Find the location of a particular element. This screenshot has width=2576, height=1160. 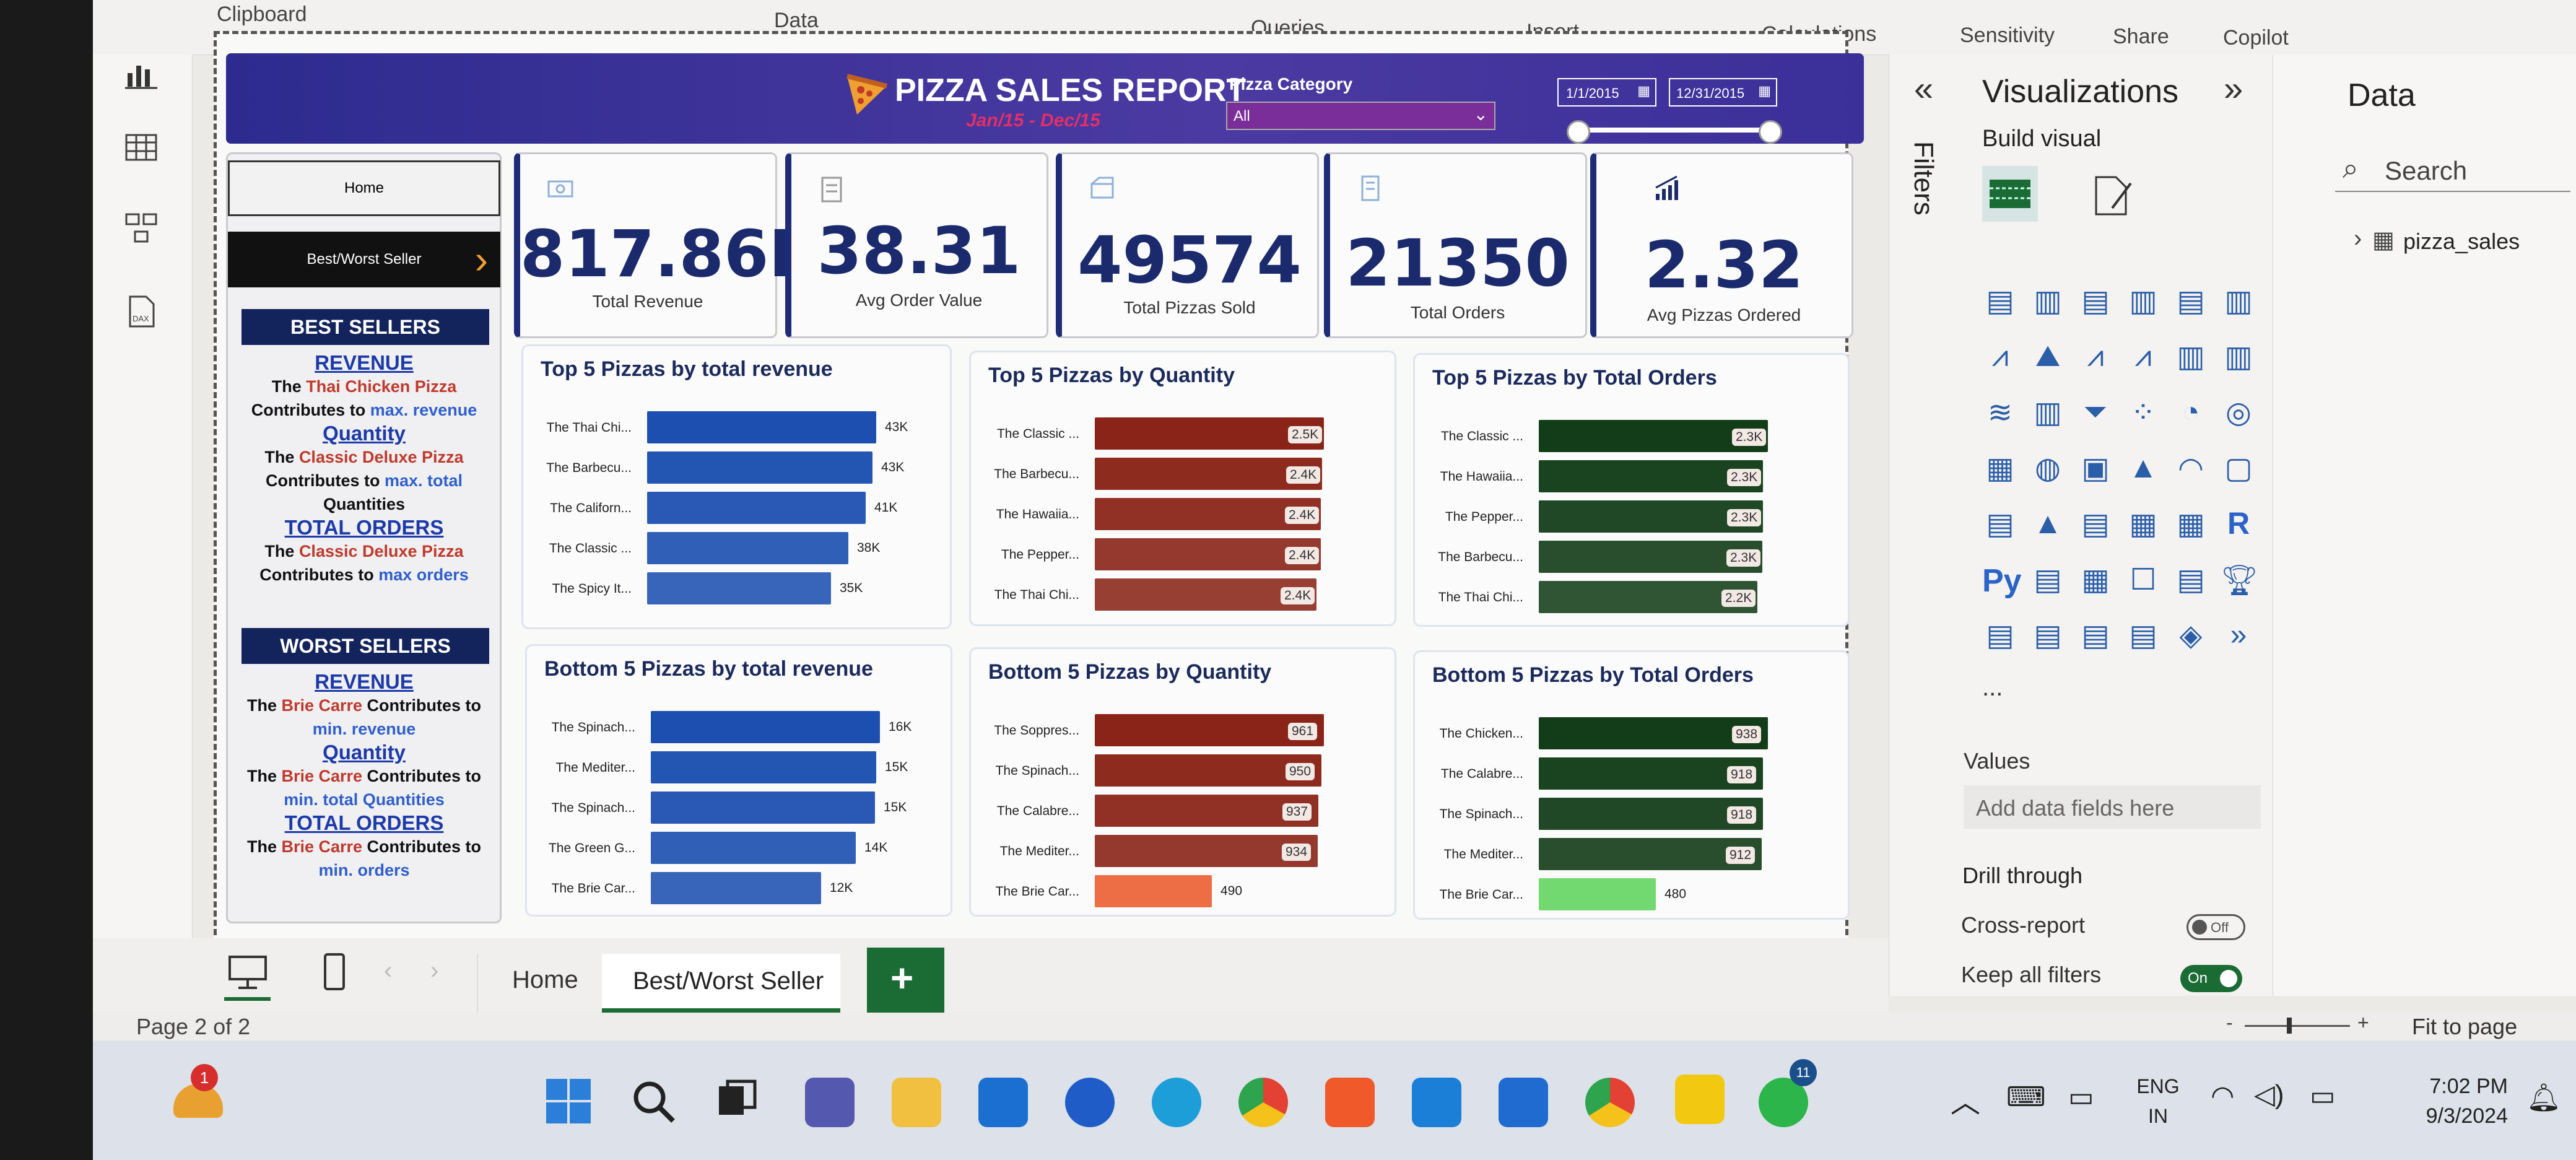

build-visual-tab is located at coordinates (2010, 194).